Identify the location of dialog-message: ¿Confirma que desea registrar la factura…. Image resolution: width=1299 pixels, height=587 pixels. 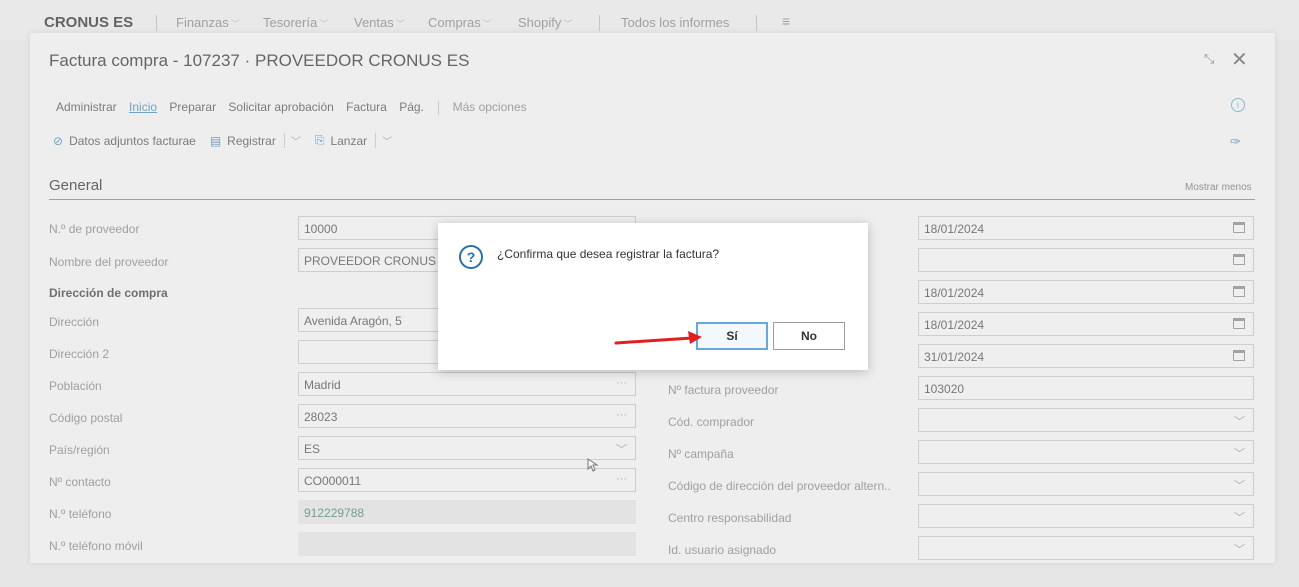
(608, 254).